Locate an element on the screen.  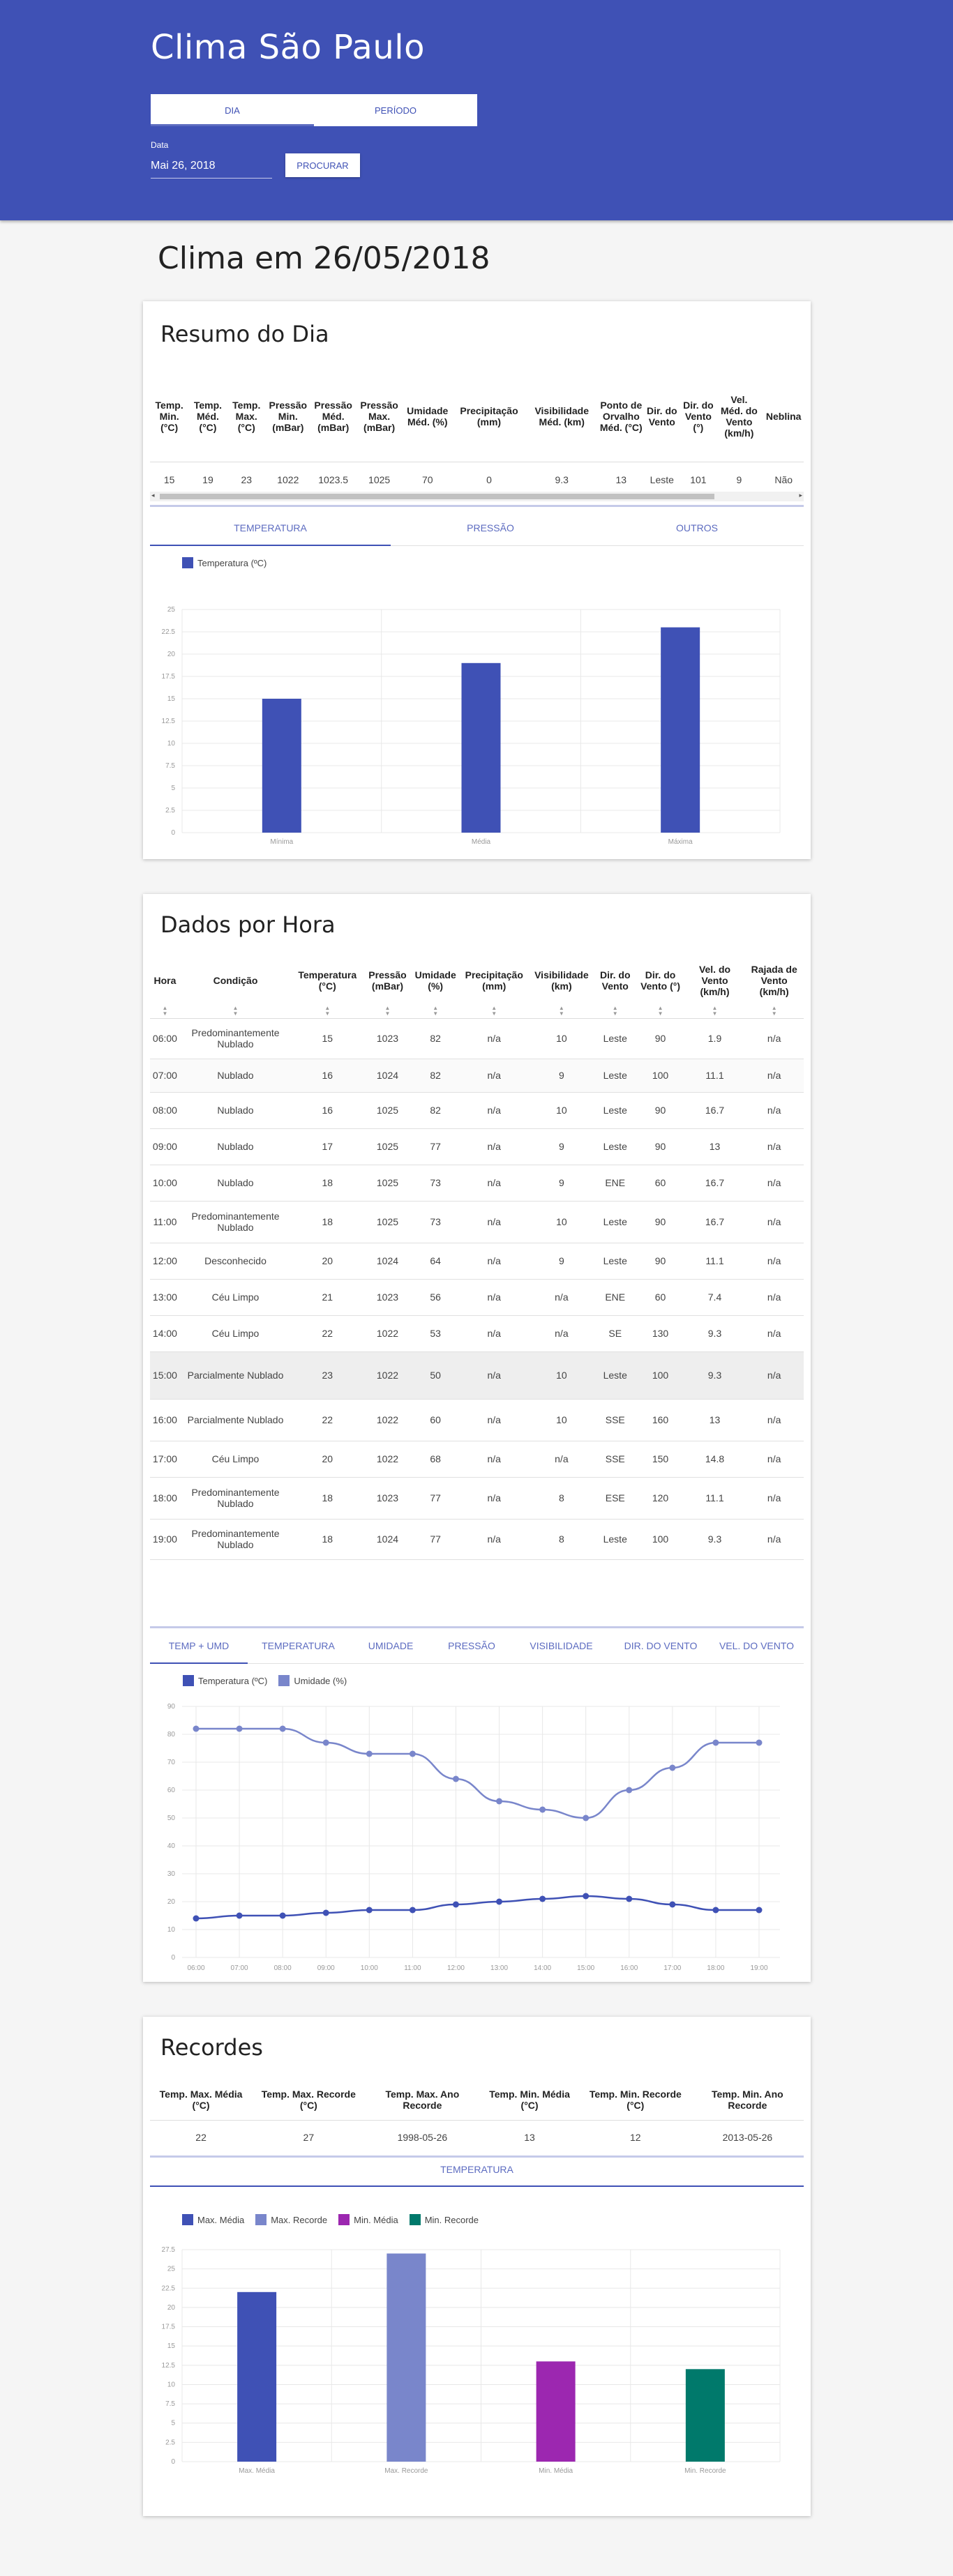
column-header: Vel. Méd. do Vento (km/h) is located at coordinates (738, 416).